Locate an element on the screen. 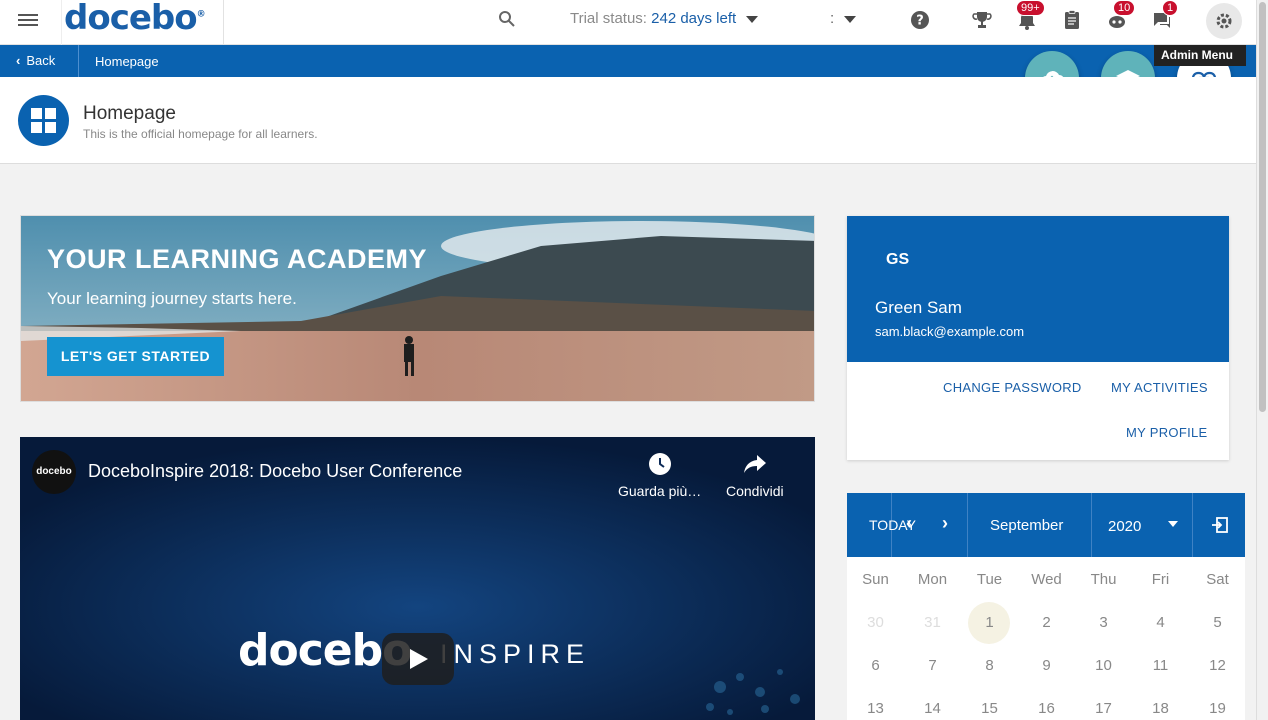  weekday-label: Wed is located at coordinates (1046, 579).